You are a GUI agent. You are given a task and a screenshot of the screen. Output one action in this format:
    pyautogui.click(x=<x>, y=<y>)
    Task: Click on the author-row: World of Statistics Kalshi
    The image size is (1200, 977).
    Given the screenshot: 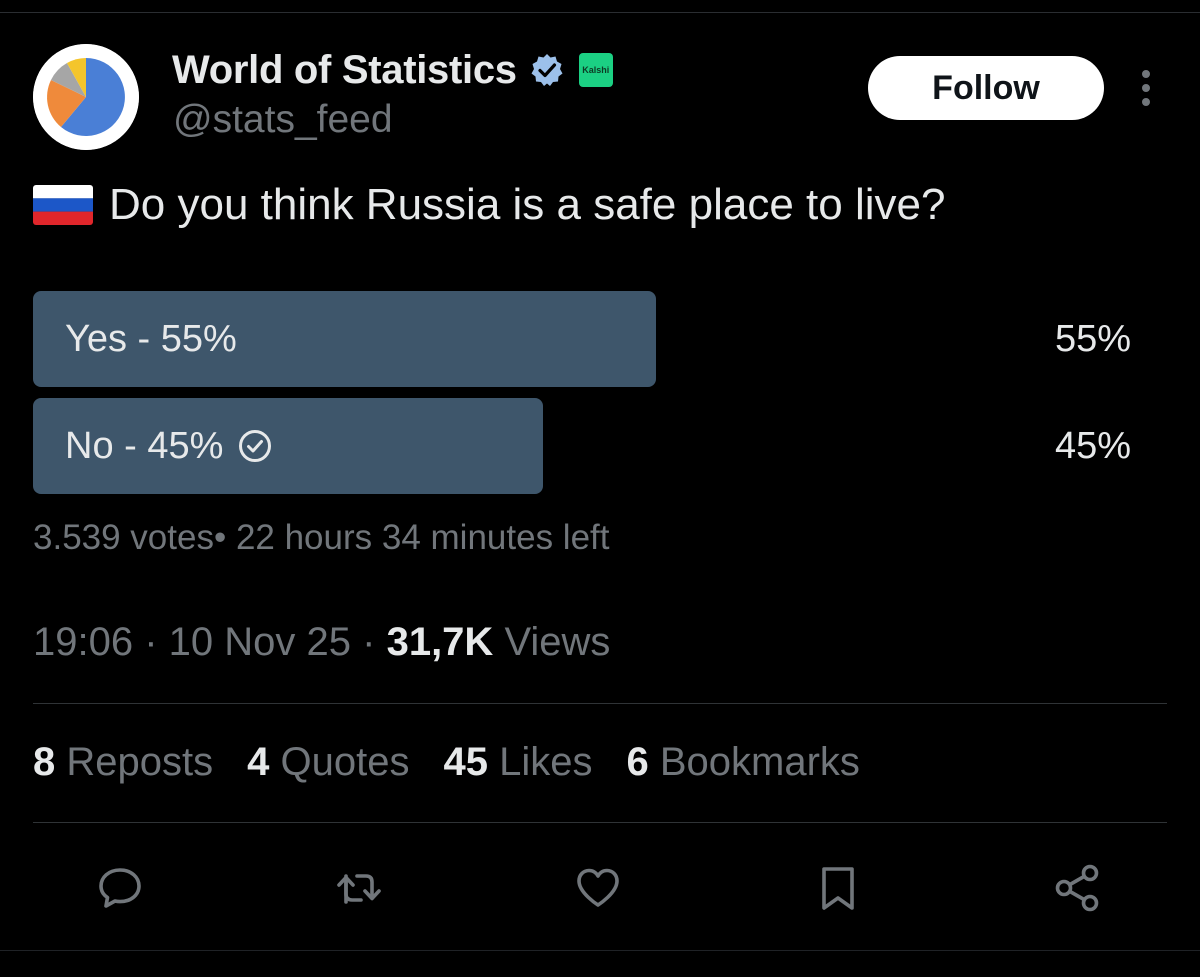 What is the action you would take?
    pyautogui.click(x=392, y=70)
    